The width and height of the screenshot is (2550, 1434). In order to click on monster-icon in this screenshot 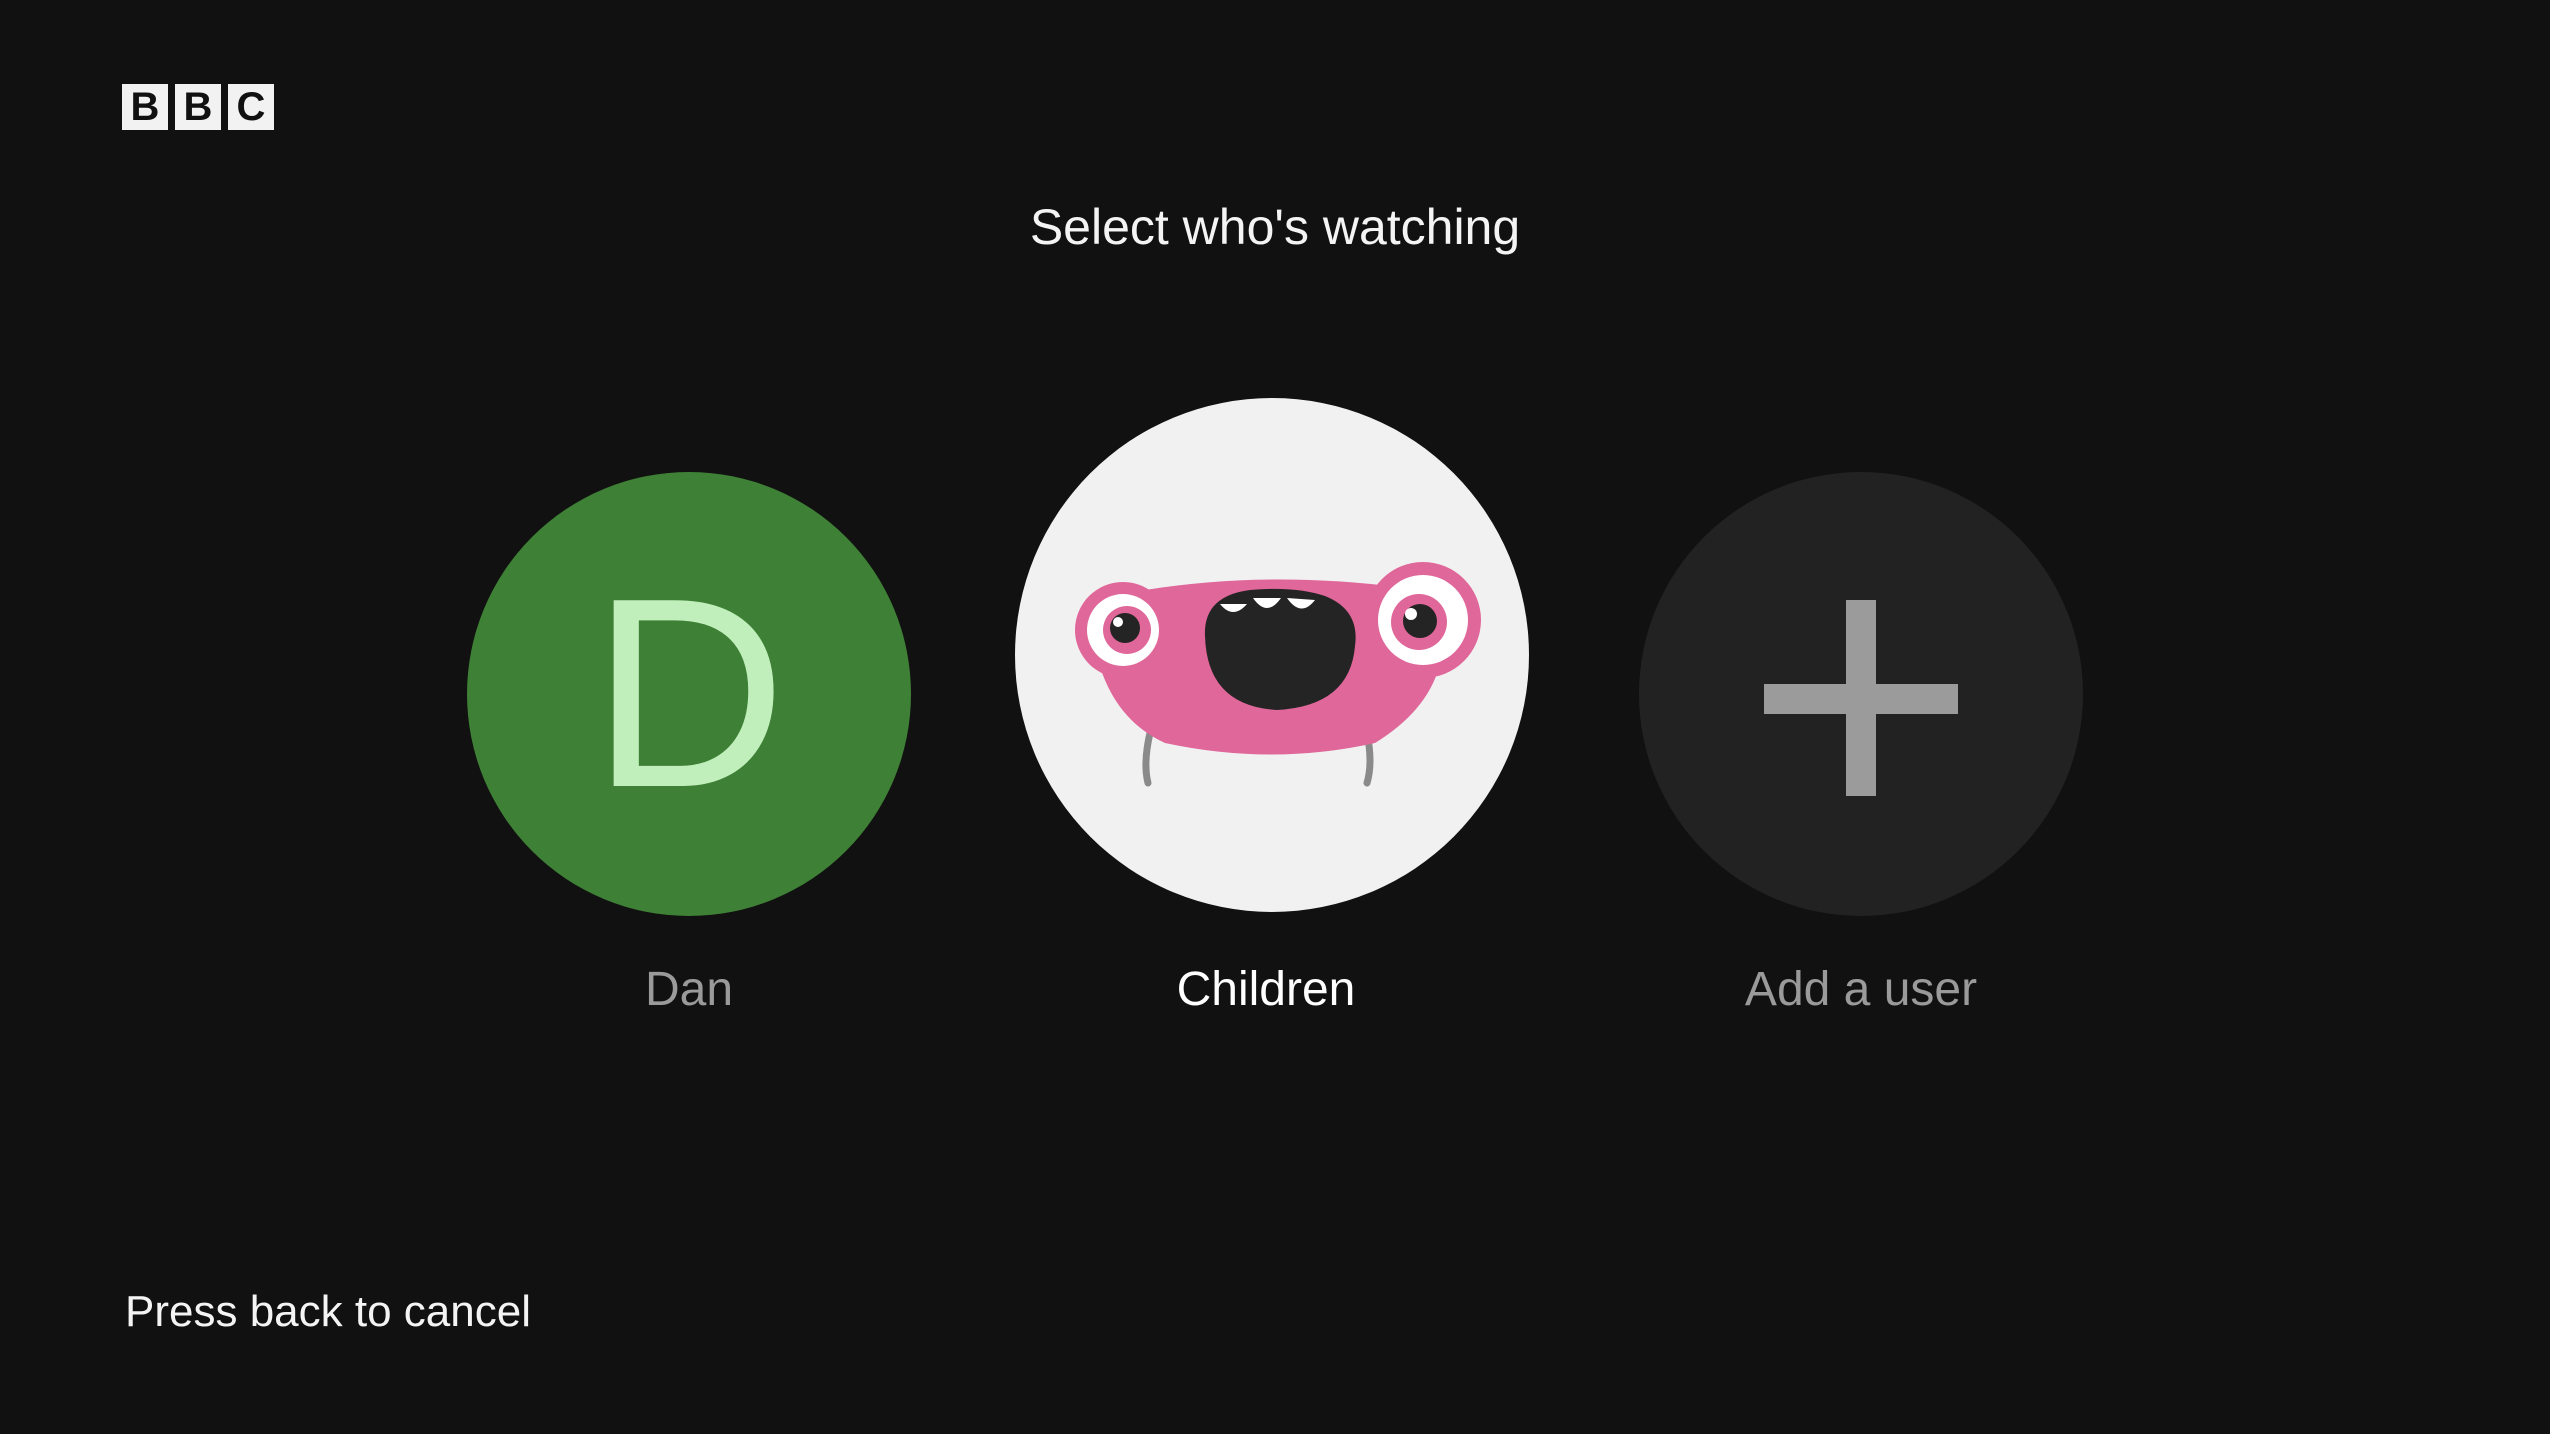, I will do `click(1278, 674)`.